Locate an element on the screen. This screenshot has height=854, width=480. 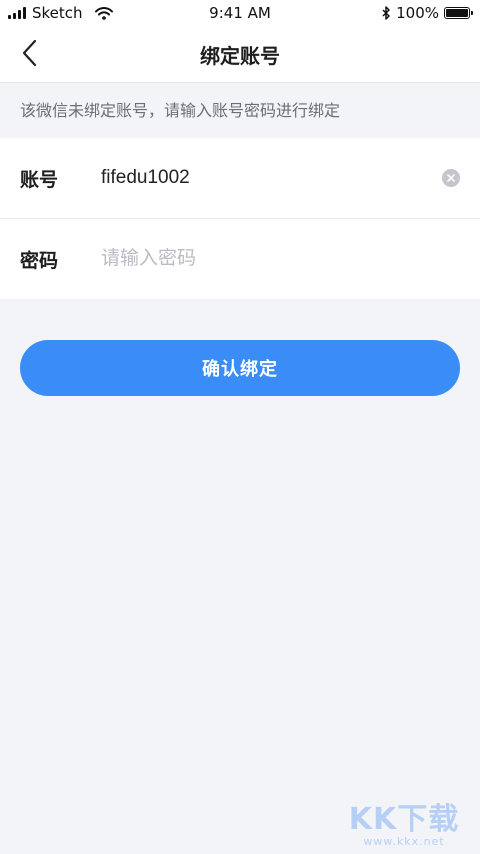
password-label: 密码 is located at coordinates (39, 260).